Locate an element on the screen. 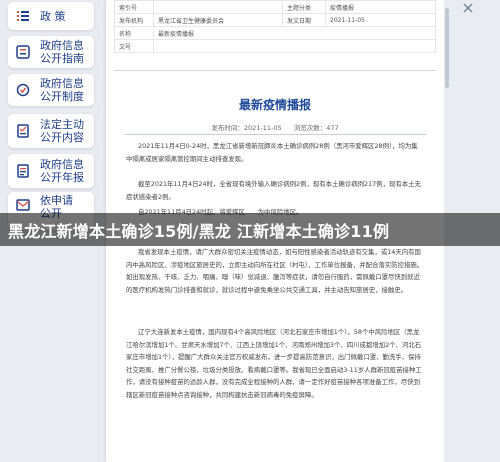 This screenshot has height=462, width=500. sidebar-item-annual-report: 政府信息 公开年报 is located at coordinates (51, 171).